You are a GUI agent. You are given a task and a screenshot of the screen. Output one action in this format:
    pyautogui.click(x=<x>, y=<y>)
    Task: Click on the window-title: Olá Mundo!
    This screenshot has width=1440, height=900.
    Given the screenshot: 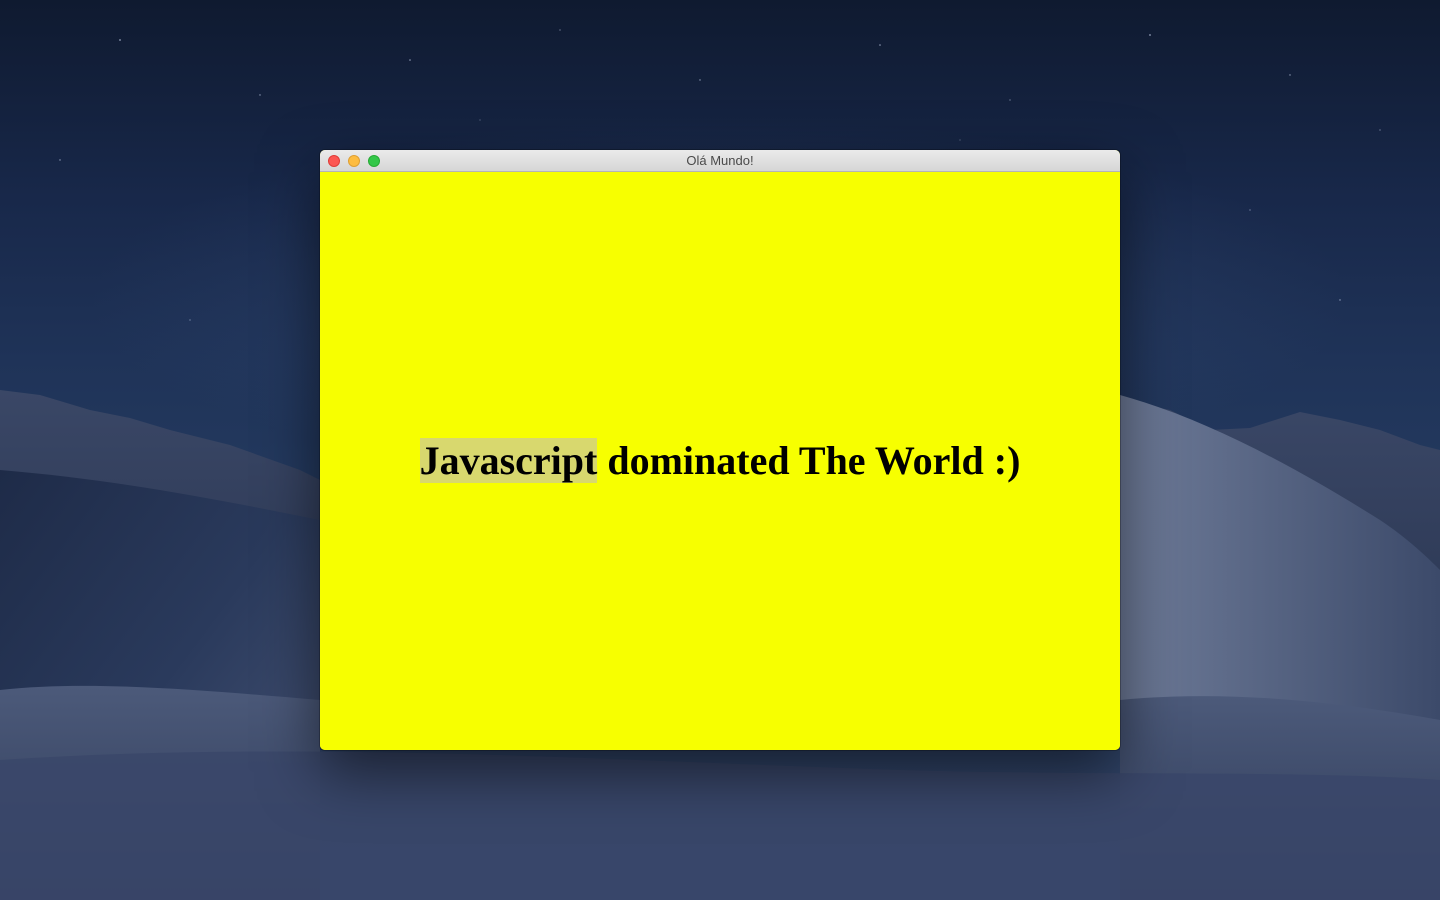 What is the action you would take?
    pyautogui.click(x=720, y=160)
    